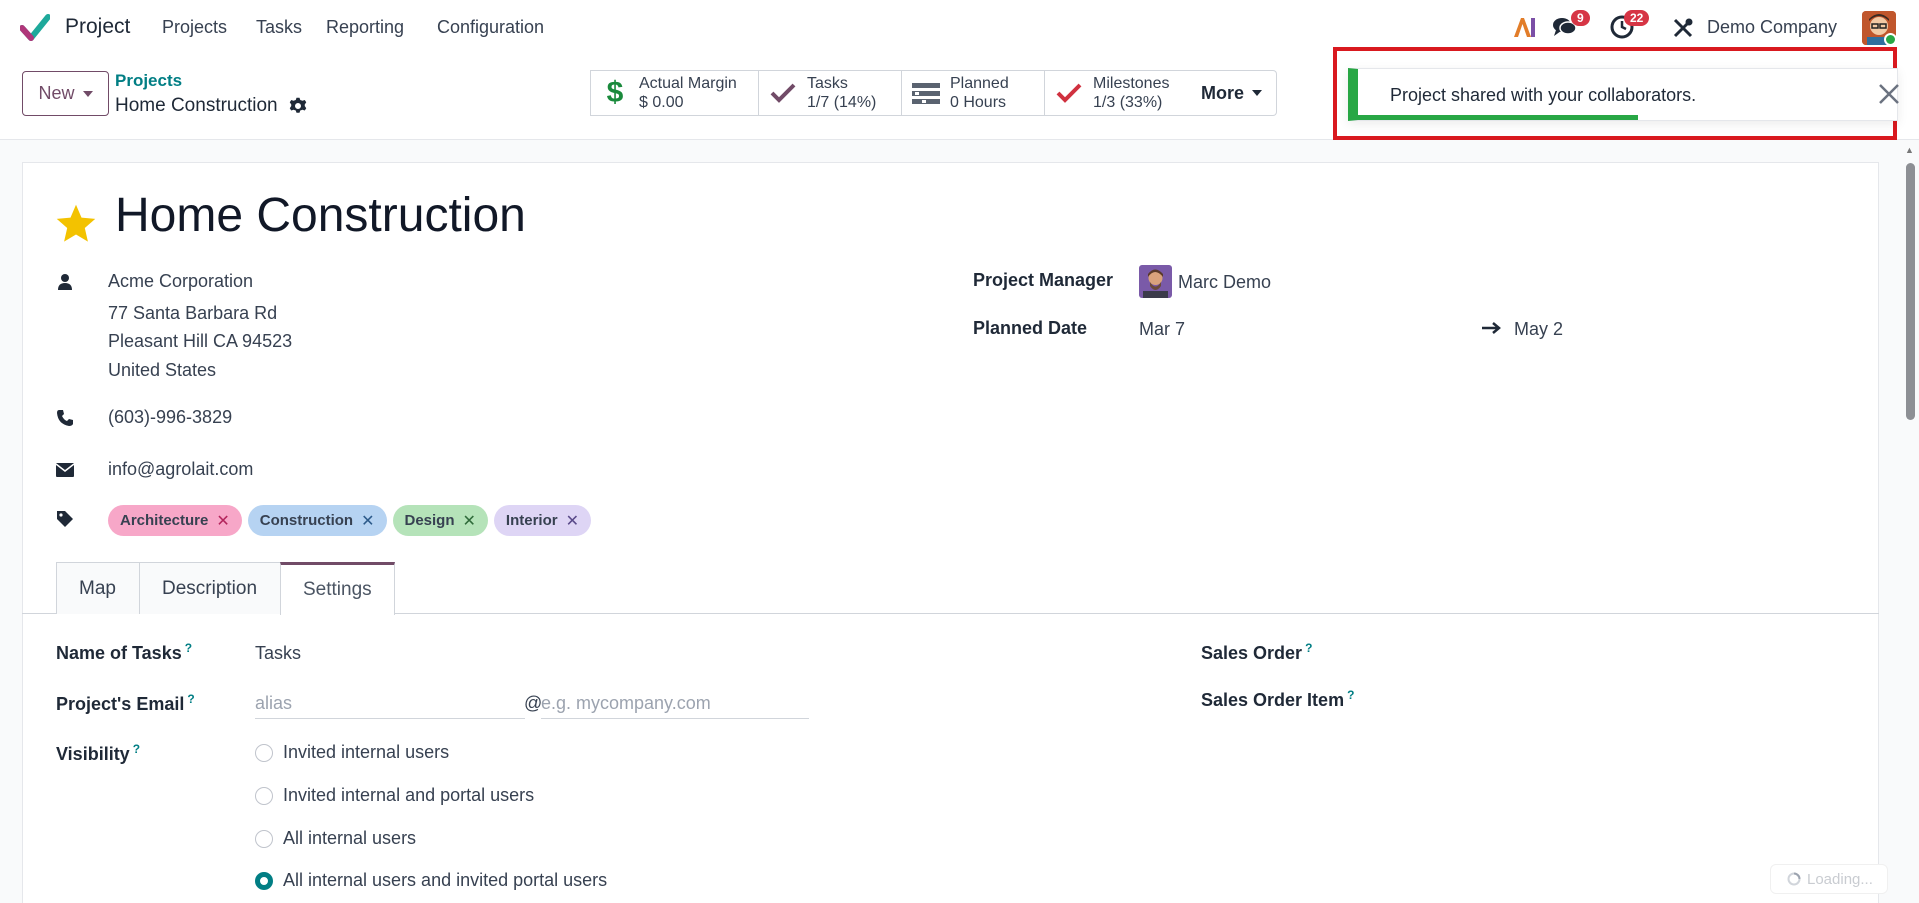 This screenshot has height=903, width=1919. What do you see at coordinates (97, 27) in the screenshot?
I see `app-name: Project` at bounding box center [97, 27].